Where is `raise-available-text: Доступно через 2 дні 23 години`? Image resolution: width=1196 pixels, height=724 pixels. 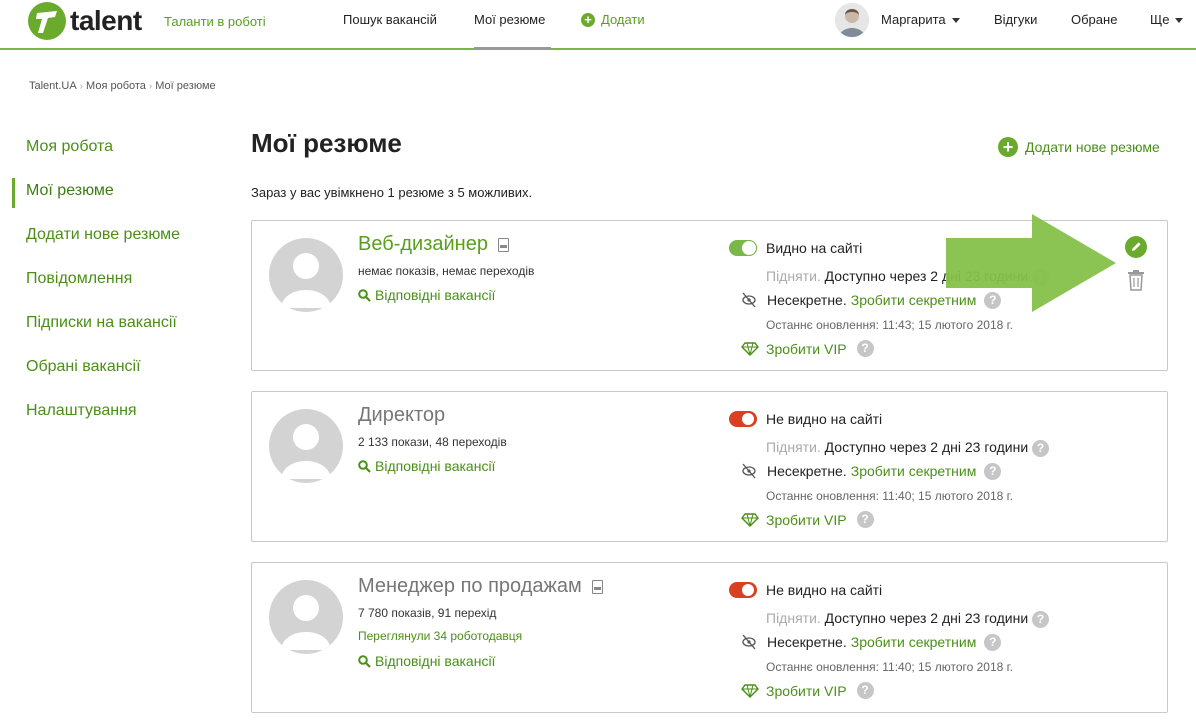 raise-available-text: Доступно через 2 дні 23 години is located at coordinates (926, 447).